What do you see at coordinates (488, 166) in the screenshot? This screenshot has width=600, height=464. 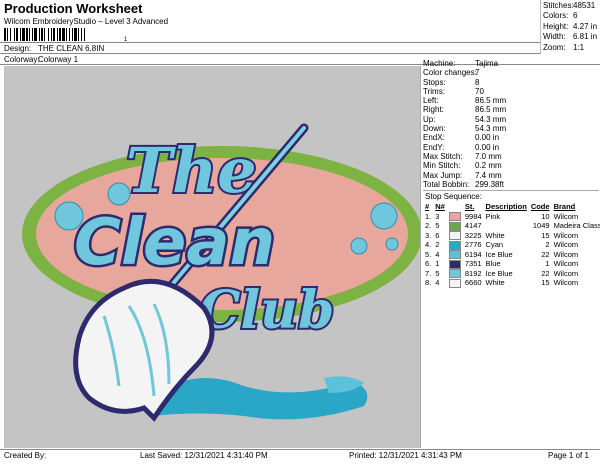 I see `info-value: 0.2 mm` at bounding box center [488, 166].